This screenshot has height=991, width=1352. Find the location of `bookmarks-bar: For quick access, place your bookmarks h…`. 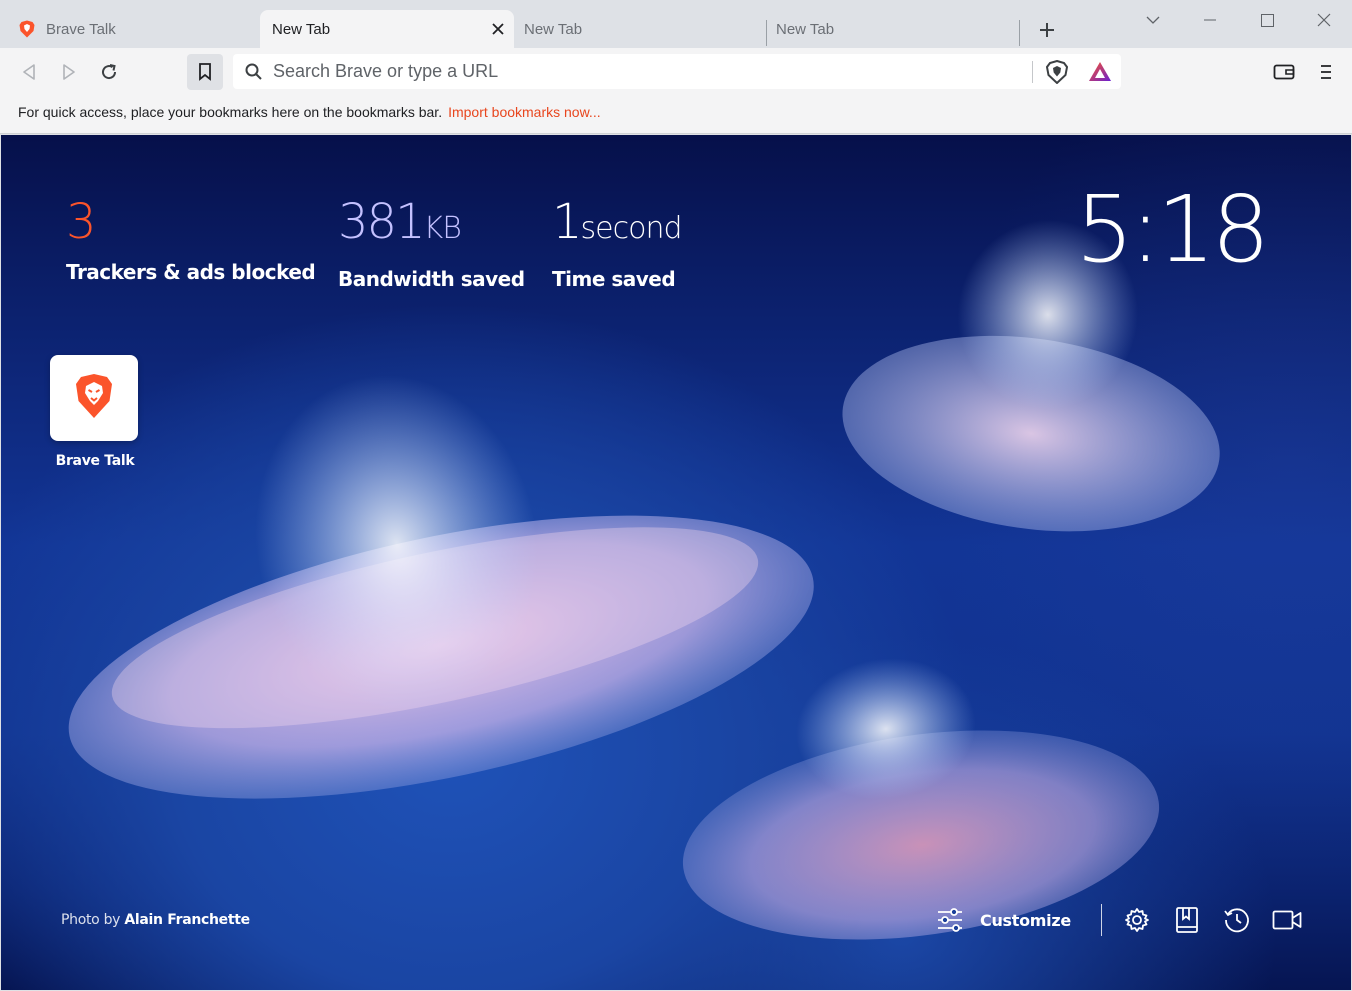

bookmarks-bar: For quick access, place your bookmarks h… is located at coordinates (676, 115).